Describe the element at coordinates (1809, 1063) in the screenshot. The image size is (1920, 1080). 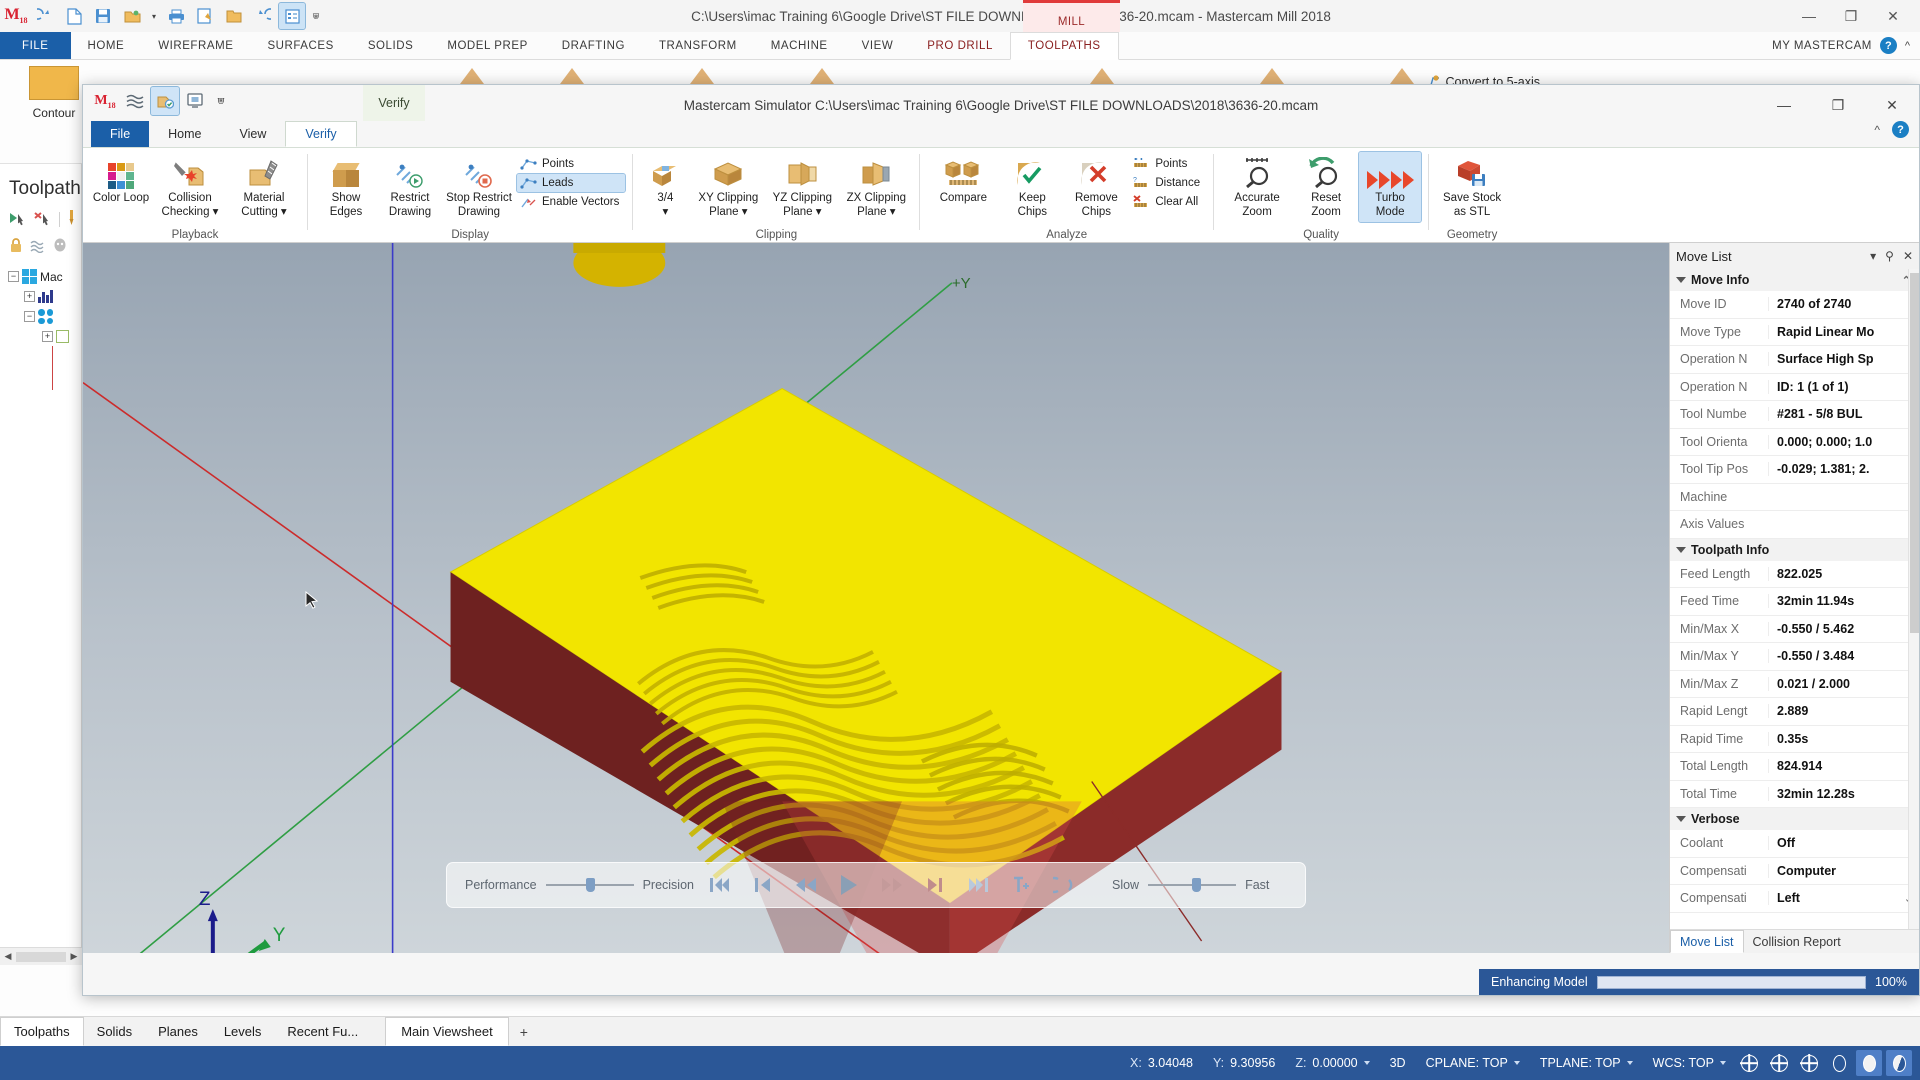
I see `front-view-icon` at that location.